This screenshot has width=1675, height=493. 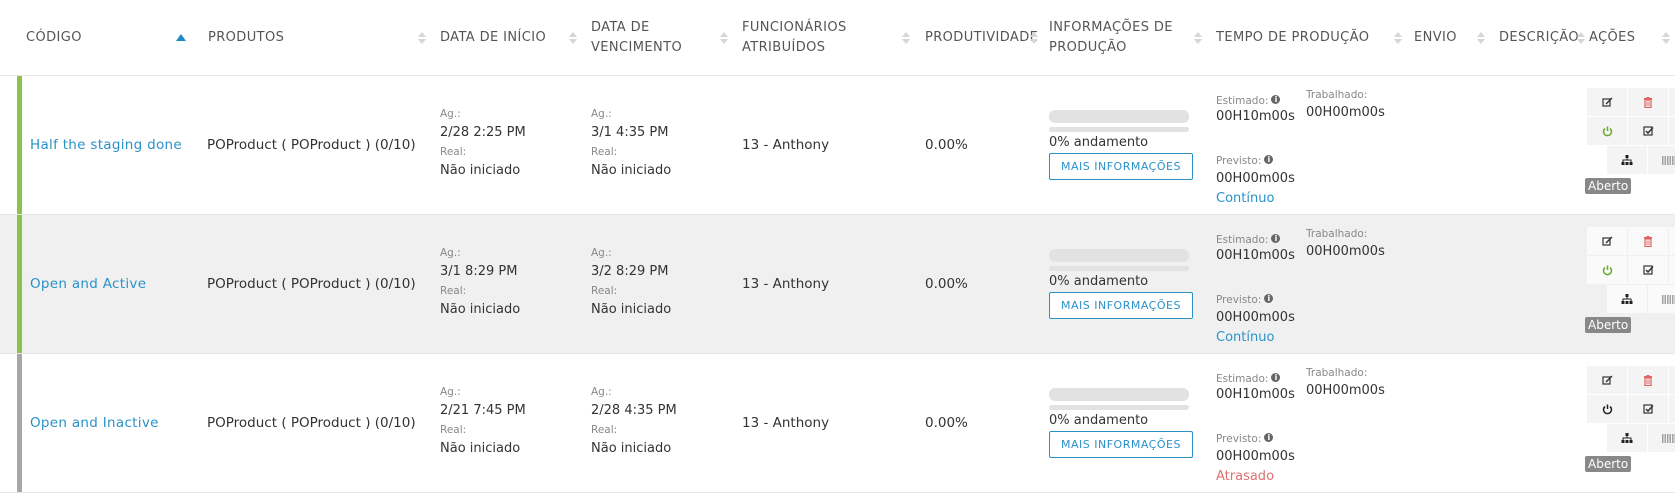 I want to click on checklist-icon, so click(x=1648, y=269).